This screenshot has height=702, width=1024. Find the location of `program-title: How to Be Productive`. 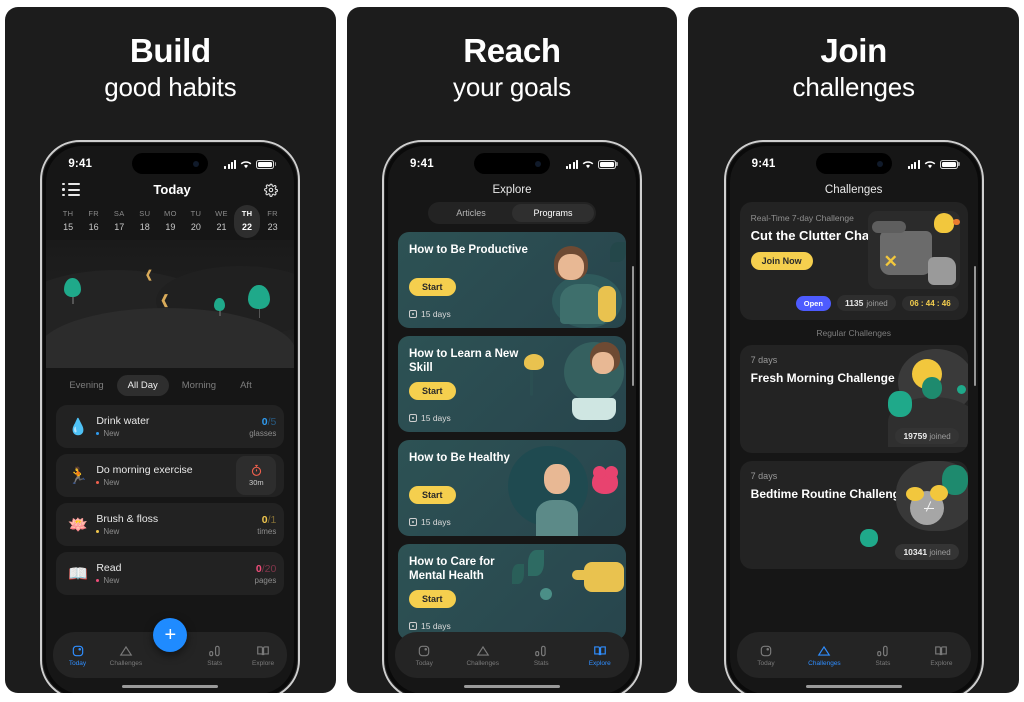

program-title: How to Be Productive is located at coordinates (468, 250).